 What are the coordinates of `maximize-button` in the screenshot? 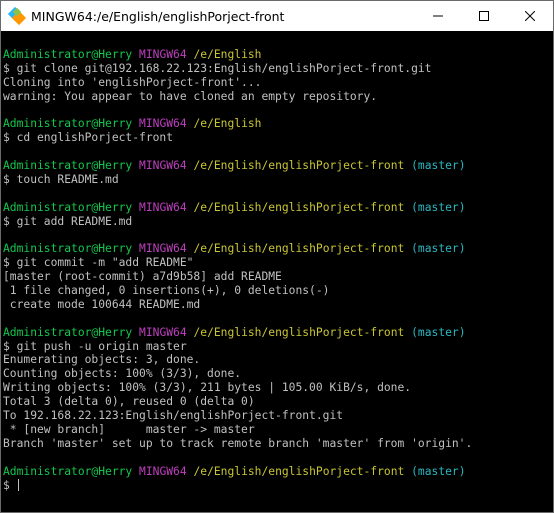 It's located at (484, 16).